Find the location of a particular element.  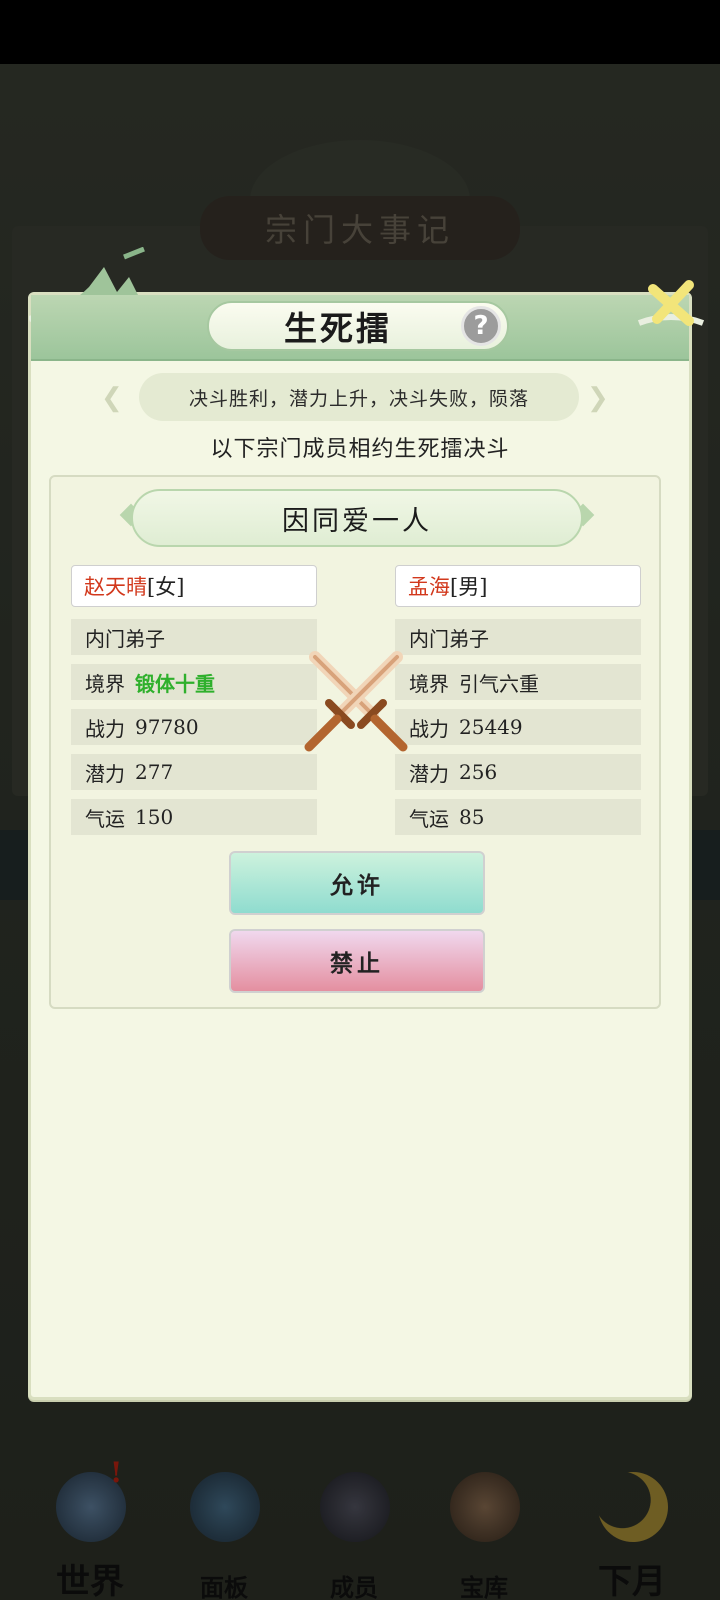

fighter-left-rank-row: 内门弟子 is located at coordinates (194, 637).